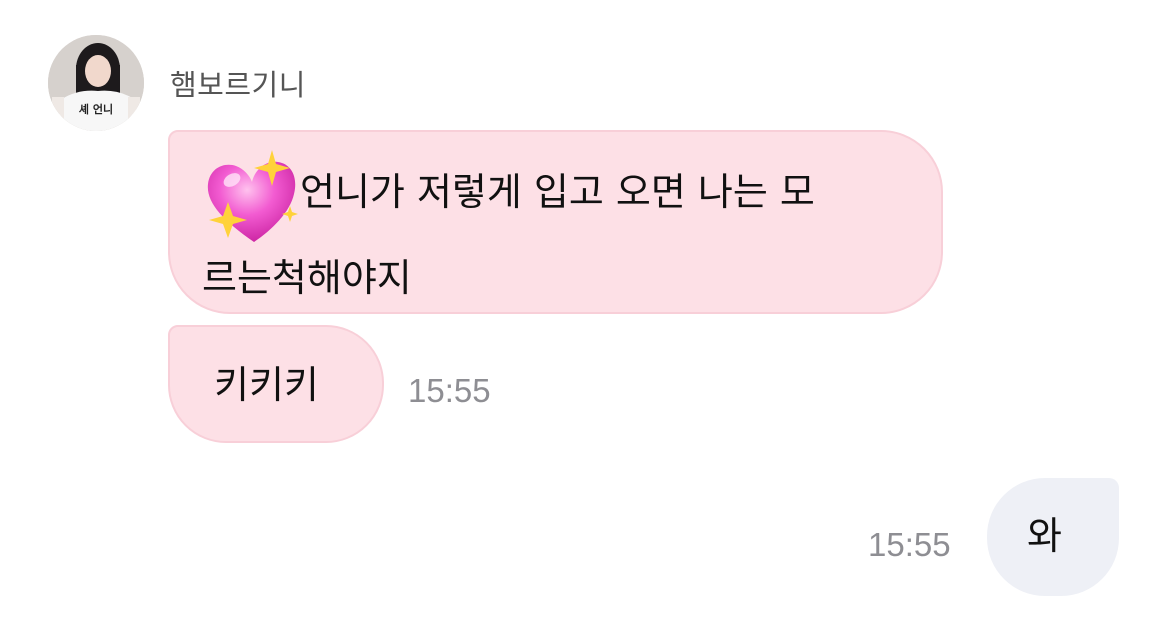  Describe the element at coordinates (557, 192) in the screenshot. I see `message-text-line: 언니가 저렇게 입고 오면 나는 모` at that location.